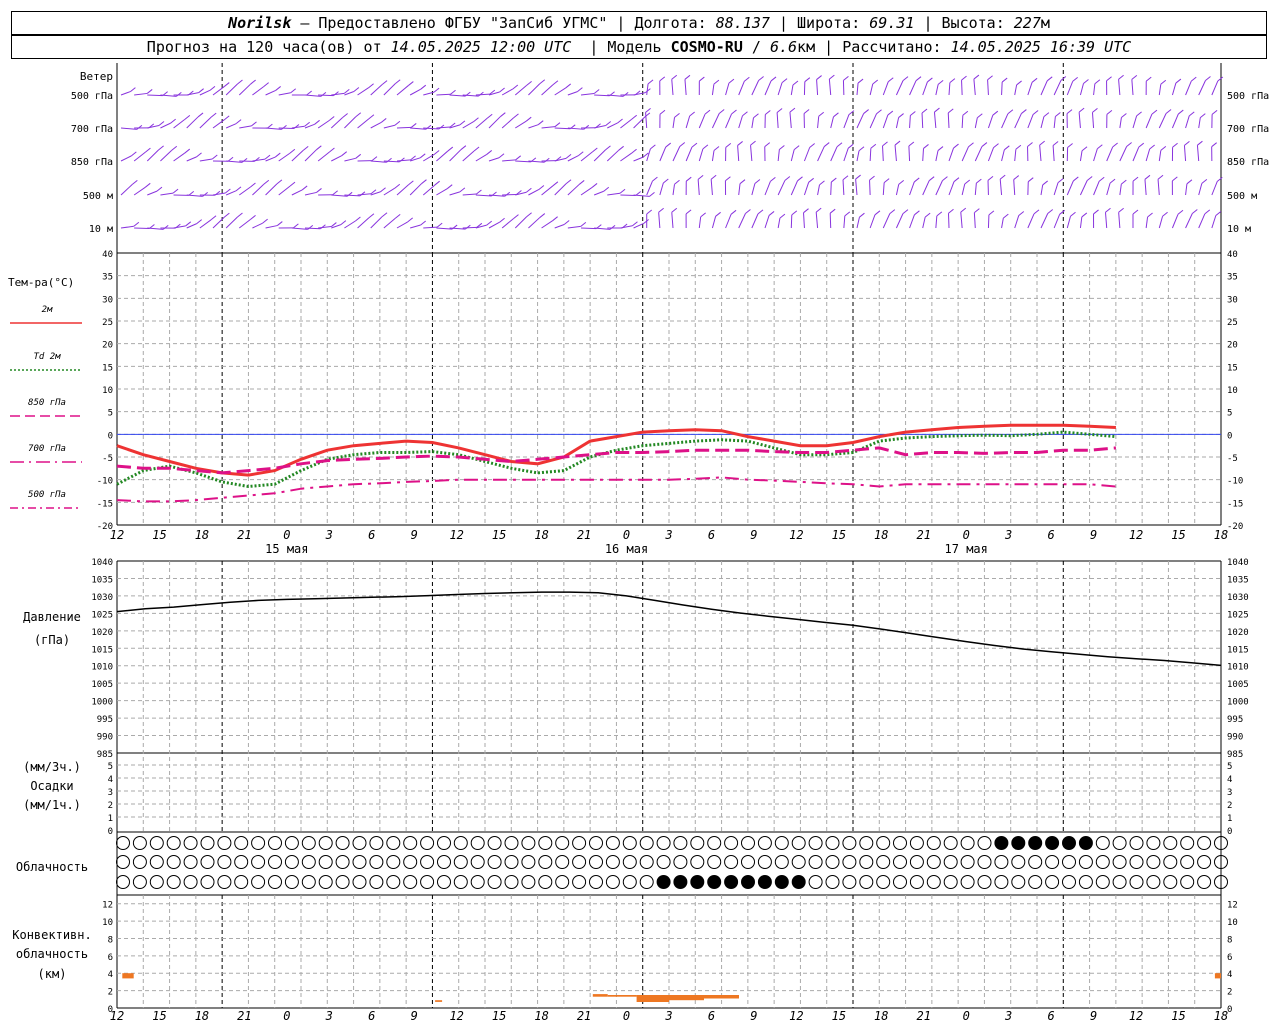 Image resolution: width=1280 pixels, height=1024 pixels. What do you see at coordinates (1235, 527) in the screenshot?
I see `temp-y-tick-right: -20` at bounding box center [1235, 527].